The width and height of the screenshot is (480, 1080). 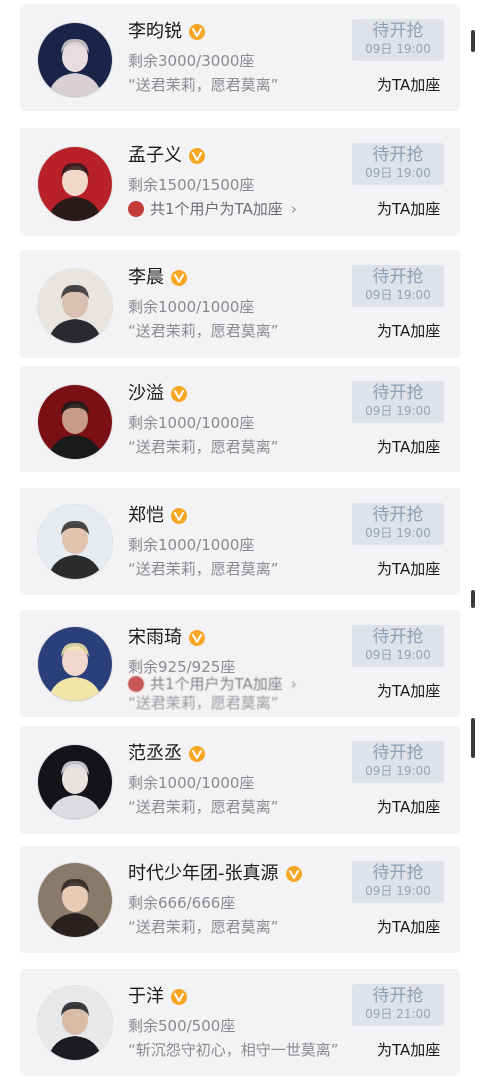 I want to click on name-text: 于洋, so click(x=146, y=996).